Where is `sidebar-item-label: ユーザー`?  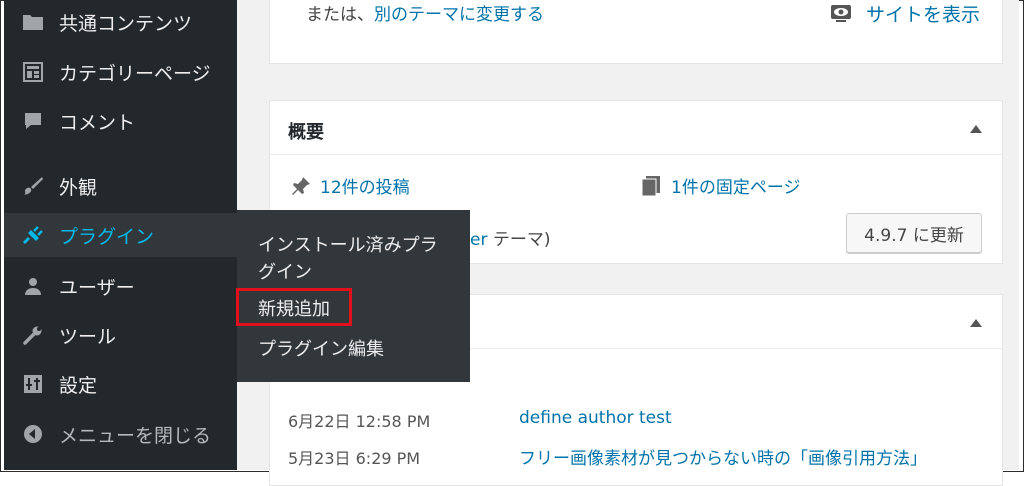 sidebar-item-label: ユーザー is located at coordinates (97, 287).